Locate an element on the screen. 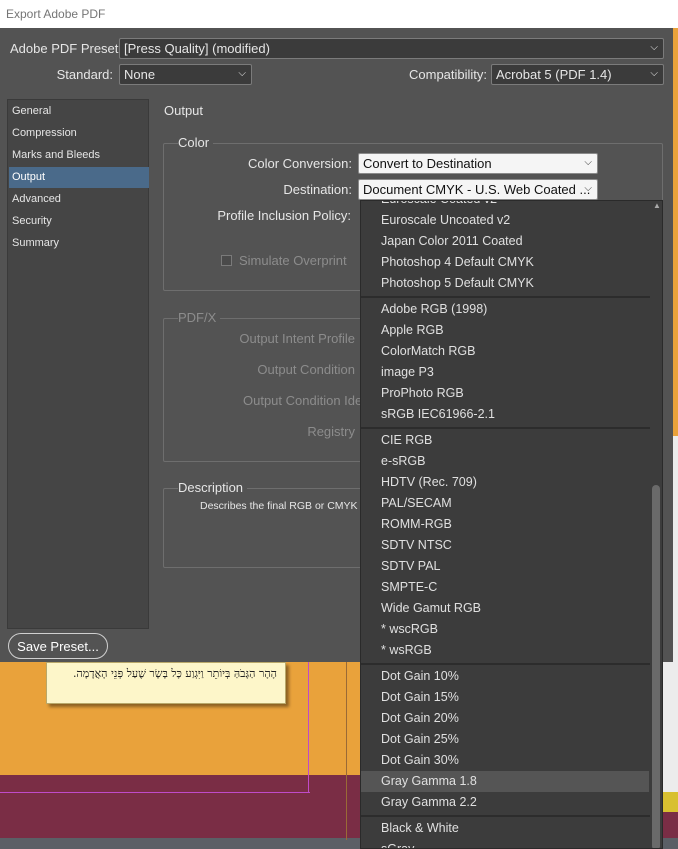 The height and width of the screenshot is (849, 678). color-conversion-select: Convert to Destination ⌵ is located at coordinates (478, 163).